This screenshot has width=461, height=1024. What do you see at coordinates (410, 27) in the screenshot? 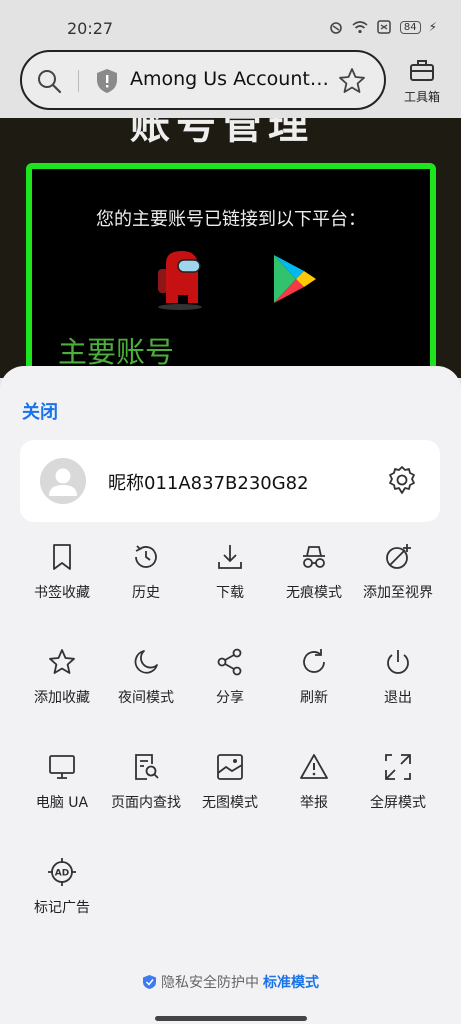
I see `battery-indicator: 84` at bounding box center [410, 27].